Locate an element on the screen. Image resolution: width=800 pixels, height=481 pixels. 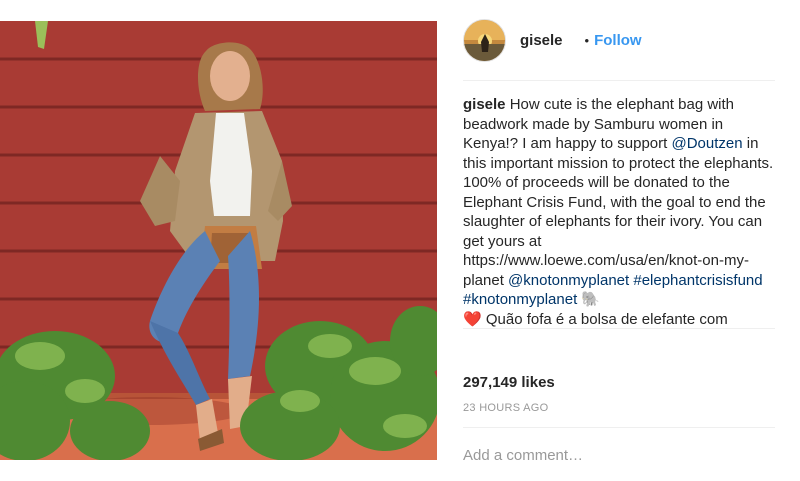
caption-divider is located at coordinates (619, 328).